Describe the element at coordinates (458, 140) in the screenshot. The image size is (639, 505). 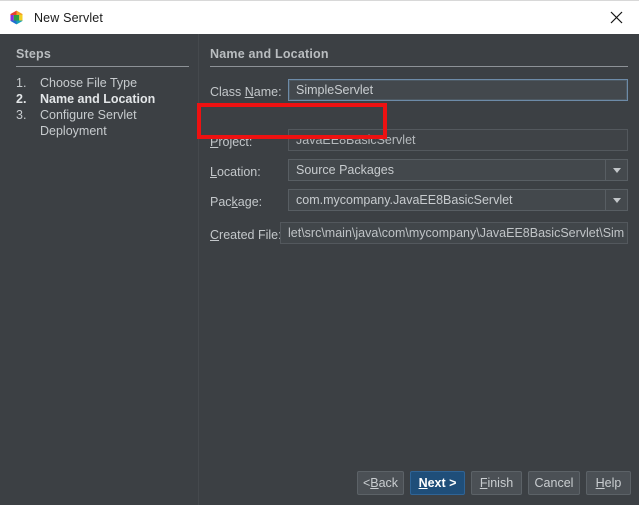
I see `project-field: JavaEE8BasicServlet` at that location.